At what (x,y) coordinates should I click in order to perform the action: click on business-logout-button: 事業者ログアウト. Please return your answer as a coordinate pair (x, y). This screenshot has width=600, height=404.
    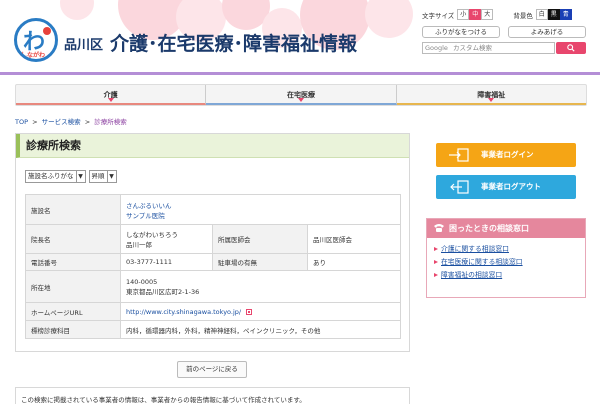
    Looking at the image, I should click on (506, 187).